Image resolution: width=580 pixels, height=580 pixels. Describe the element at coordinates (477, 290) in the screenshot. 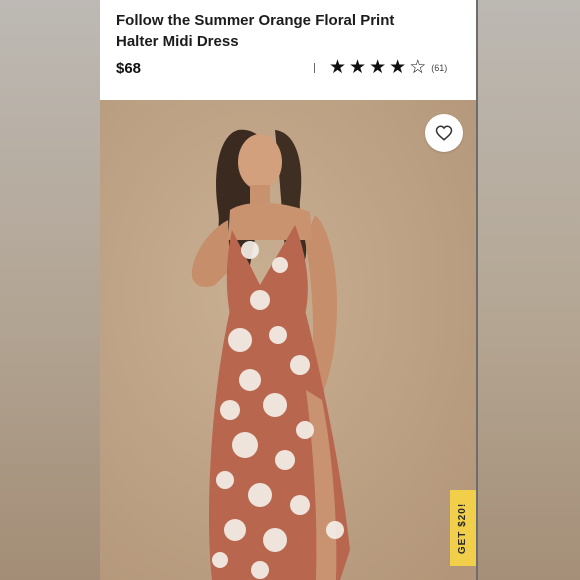

I see `screen-edge` at that location.